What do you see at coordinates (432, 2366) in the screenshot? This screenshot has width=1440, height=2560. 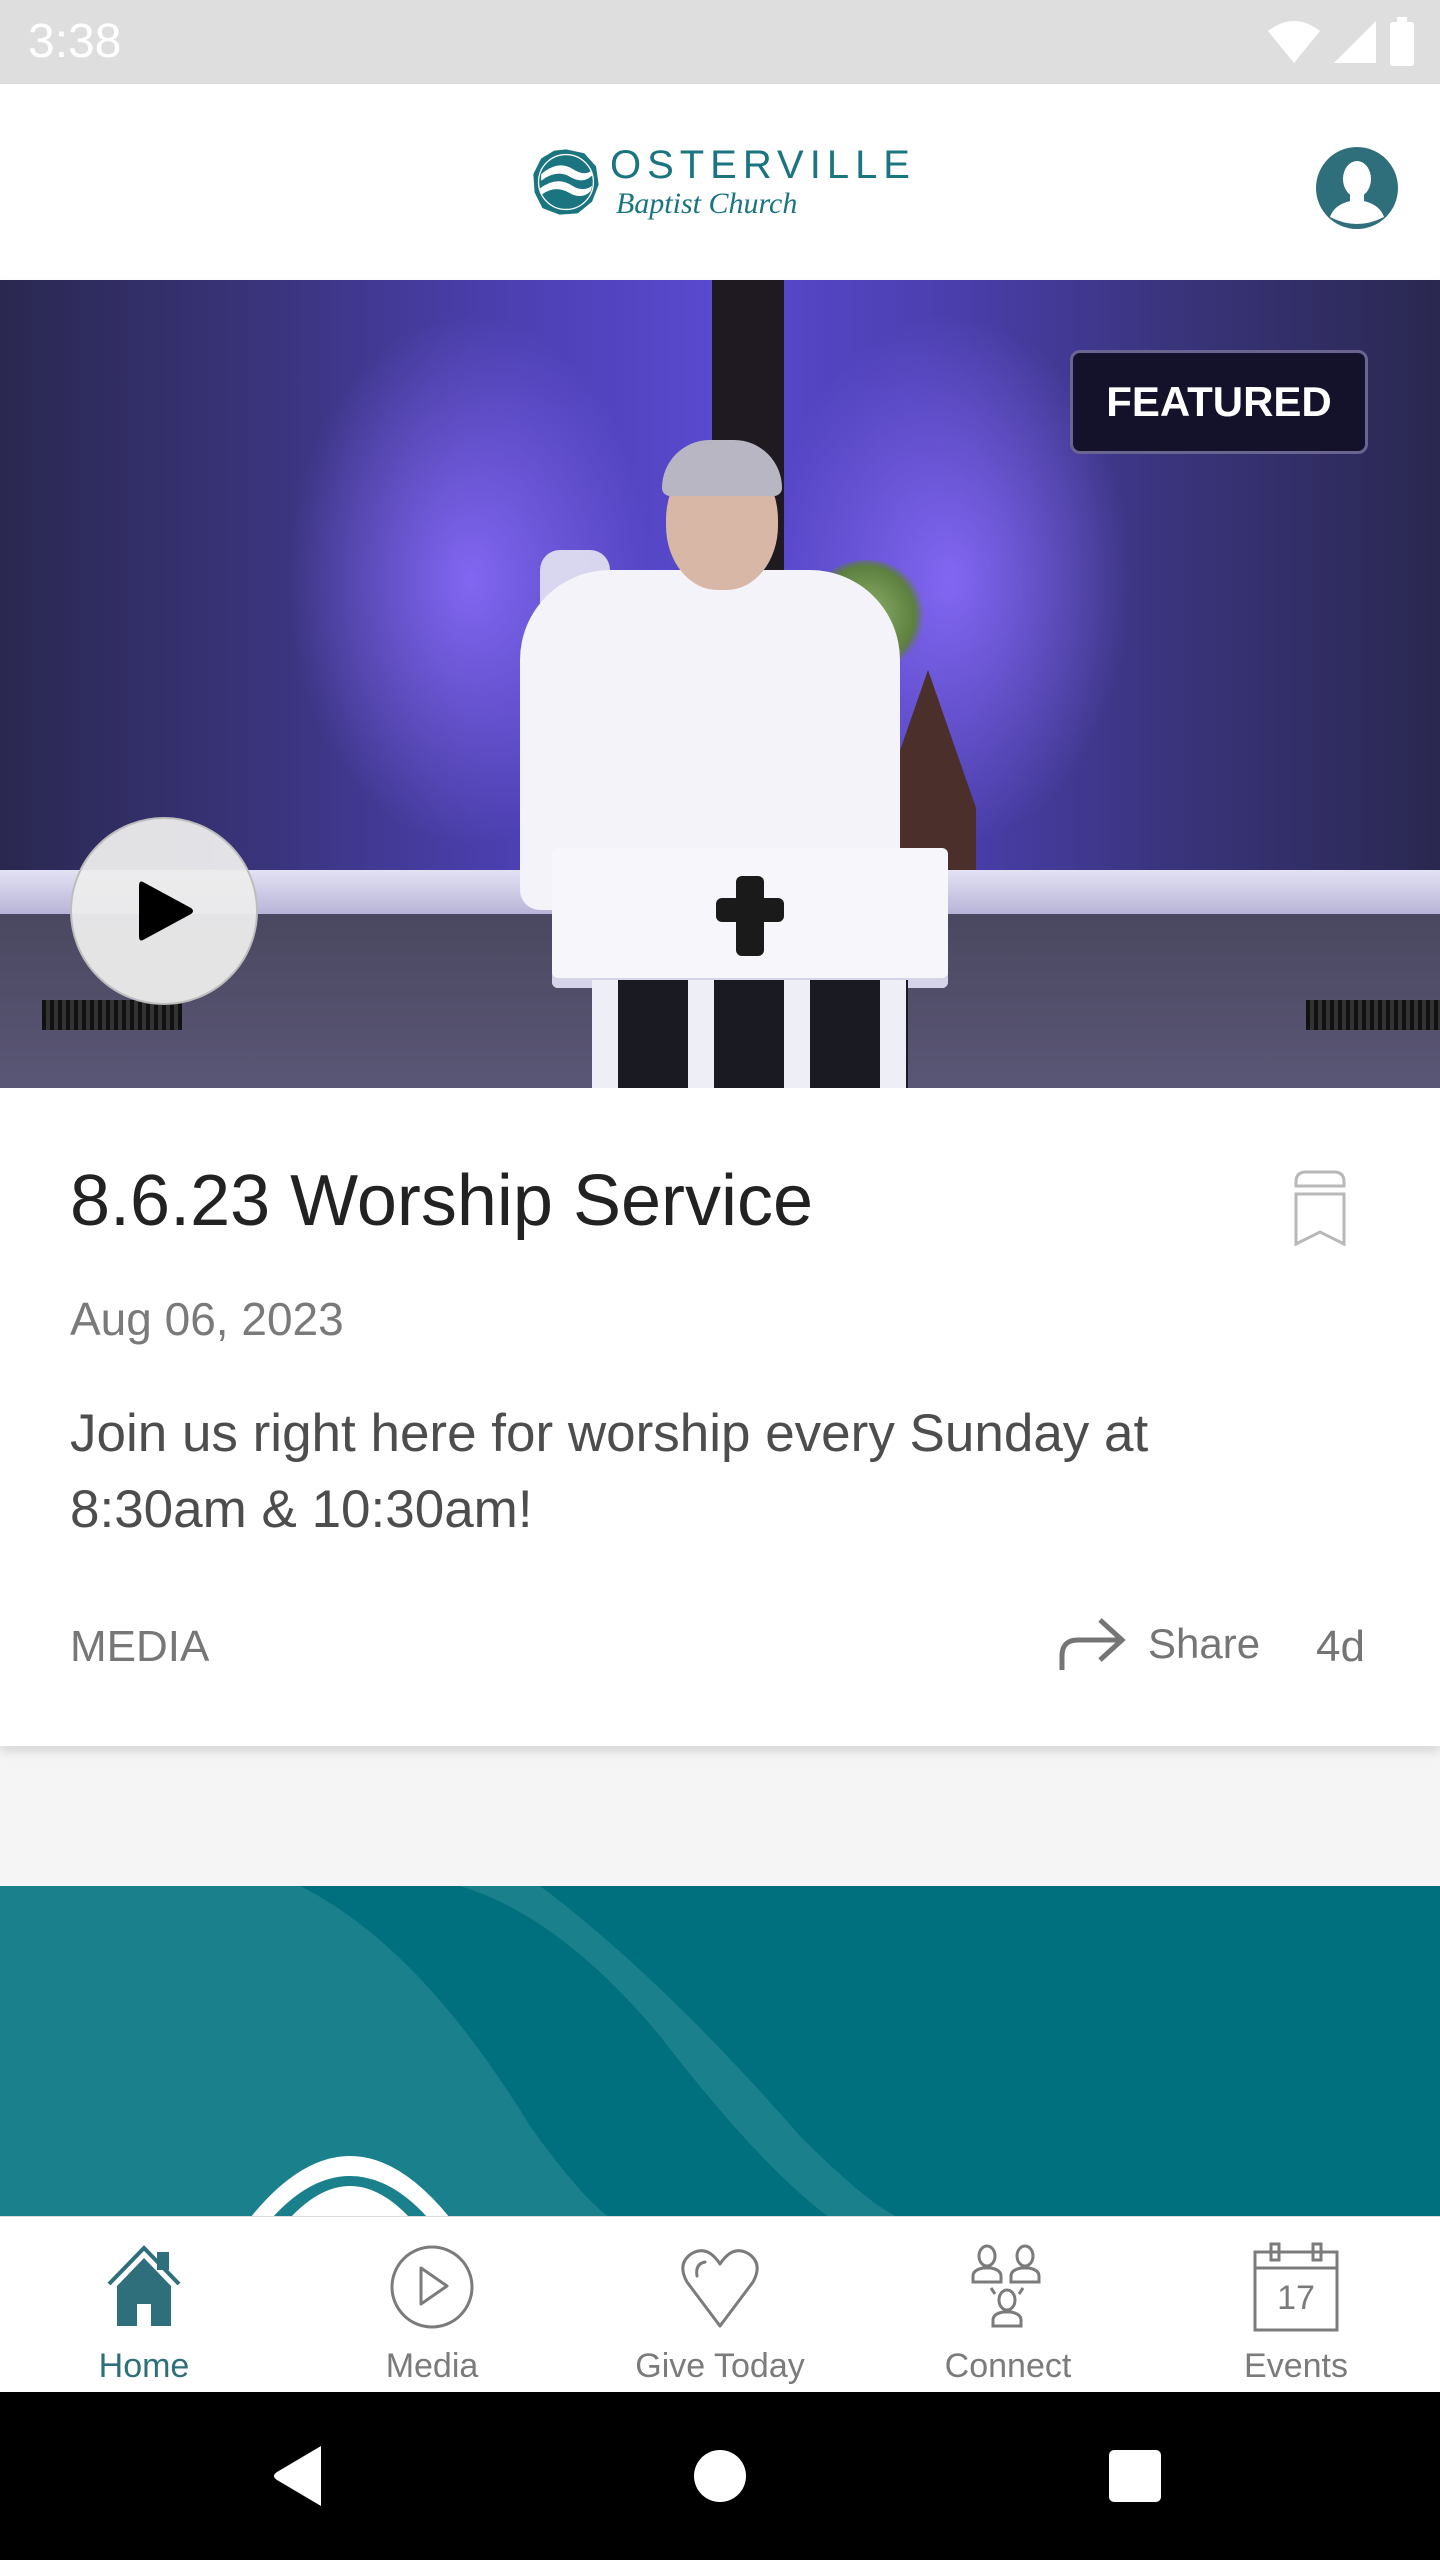 I see `nav-label: Media` at bounding box center [432, 2366].